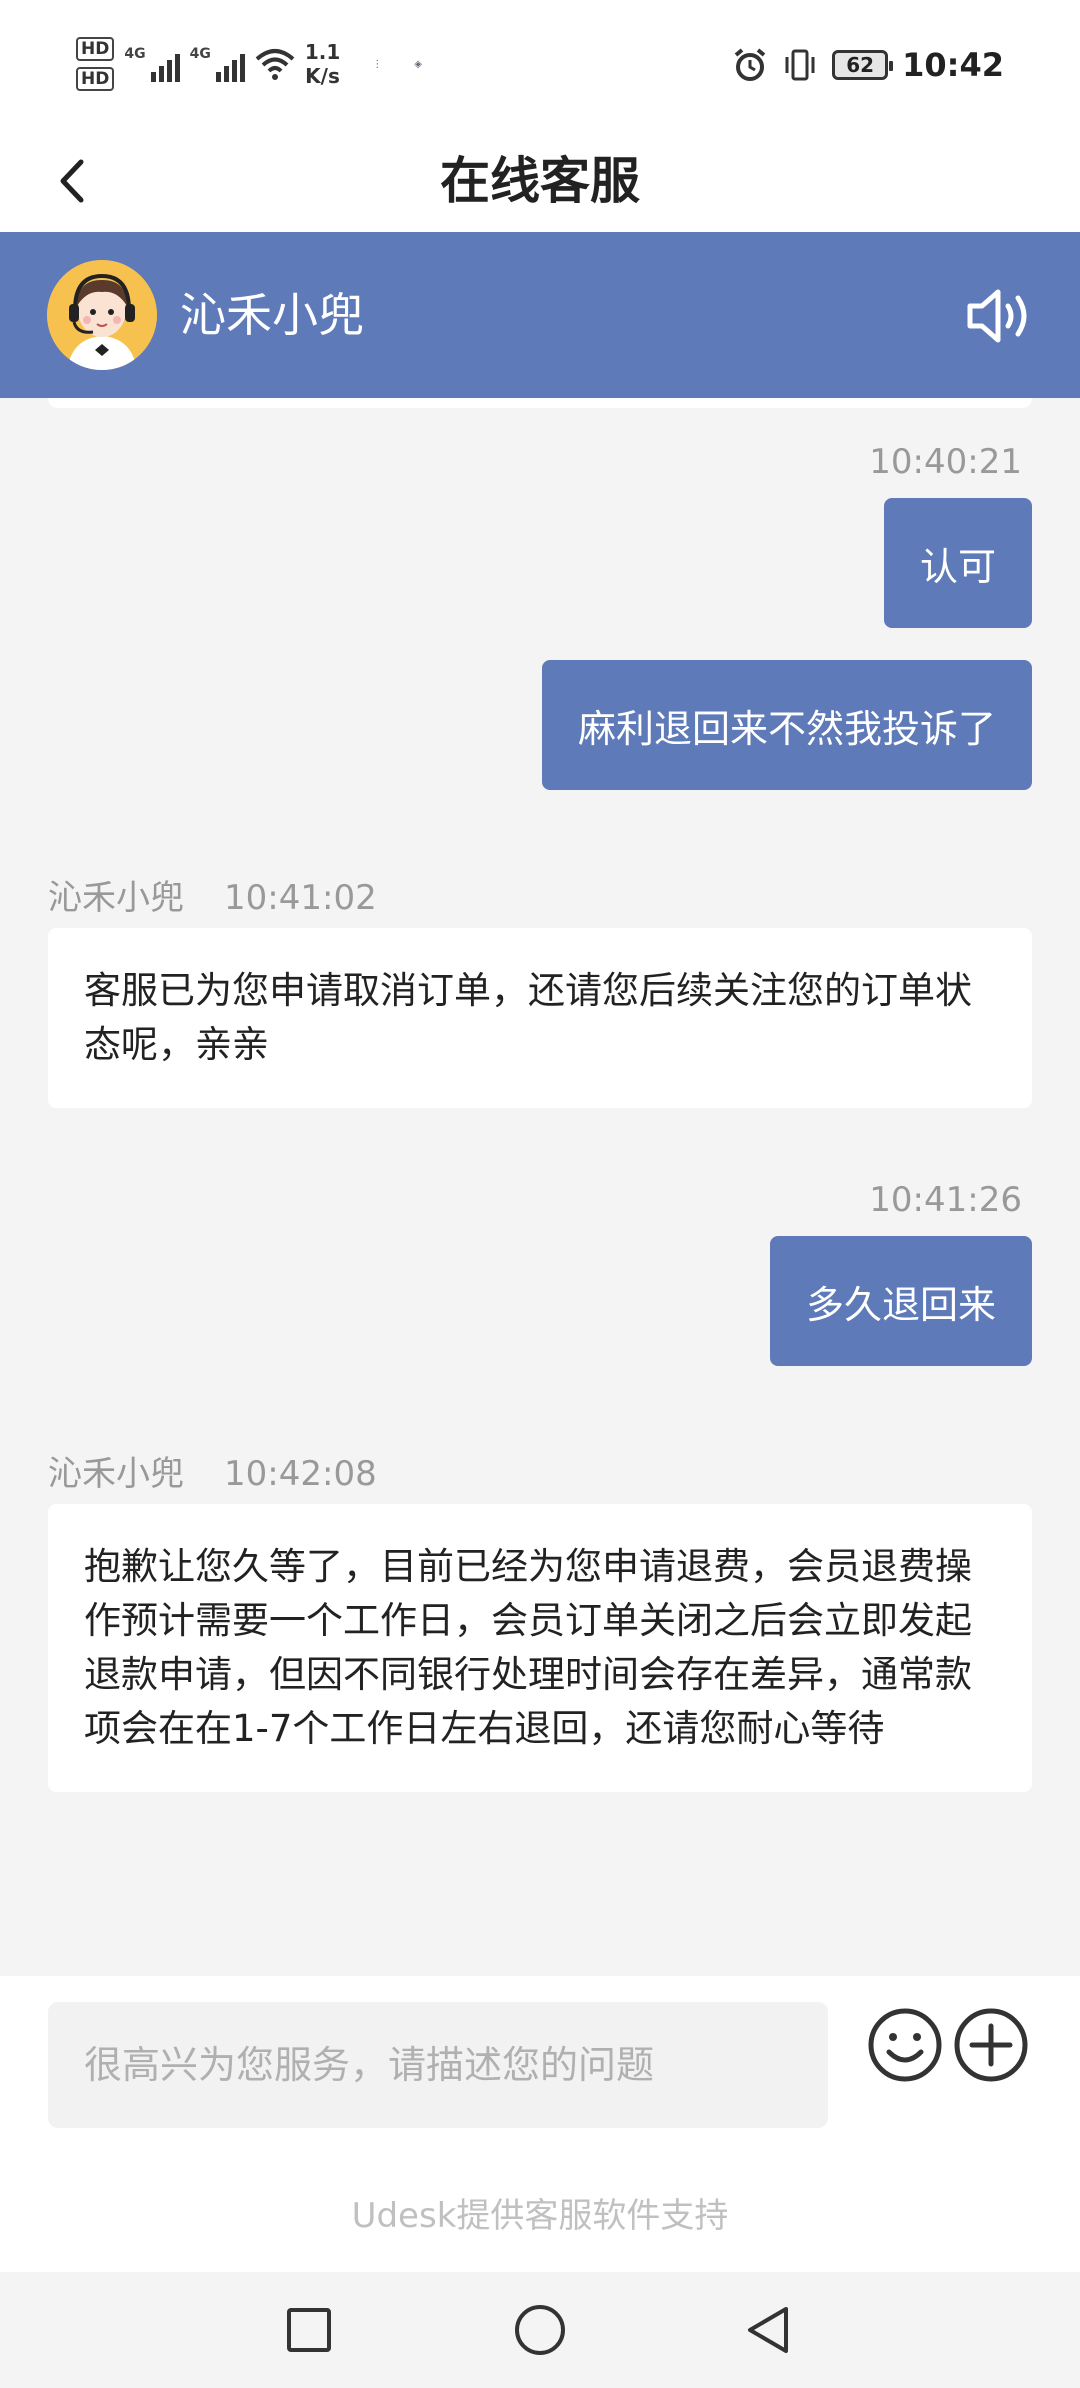 This screenshot has height=2388, width=1080. Describe the element at coordinates (300, 1474) in the screenshot. I see `message-timestamp: 10:42:08` at that location.